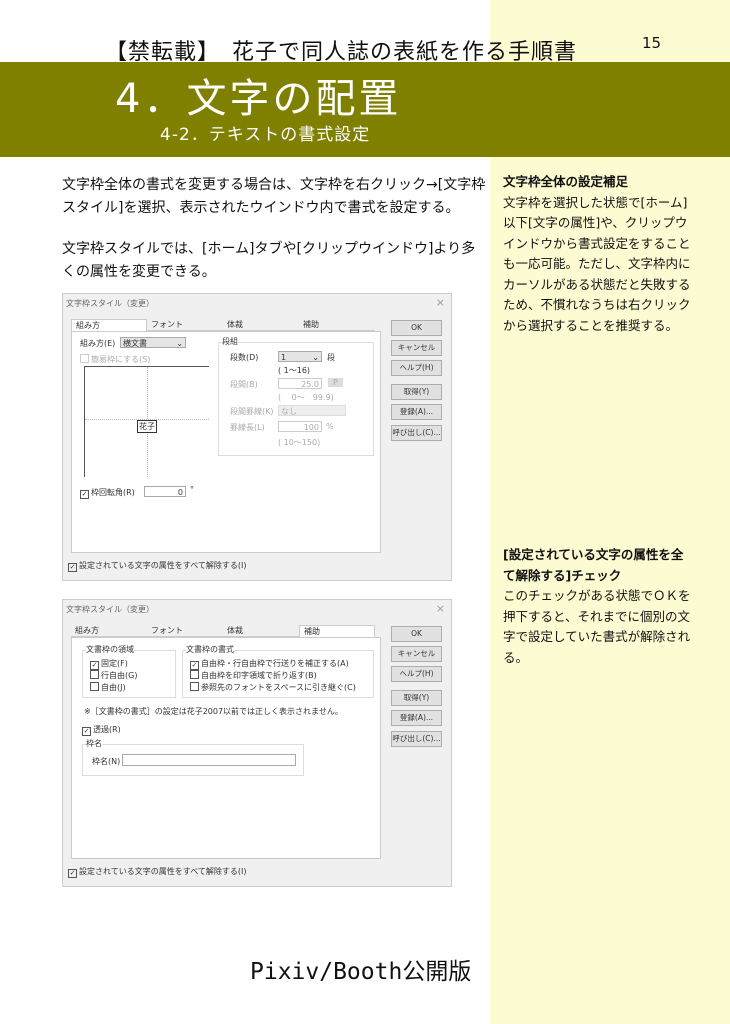  What do you see at coordinates (247, 427) in the screenshot?
I see `keisenlen-label: 罫線長(L)` at bounding box center [247, 427].